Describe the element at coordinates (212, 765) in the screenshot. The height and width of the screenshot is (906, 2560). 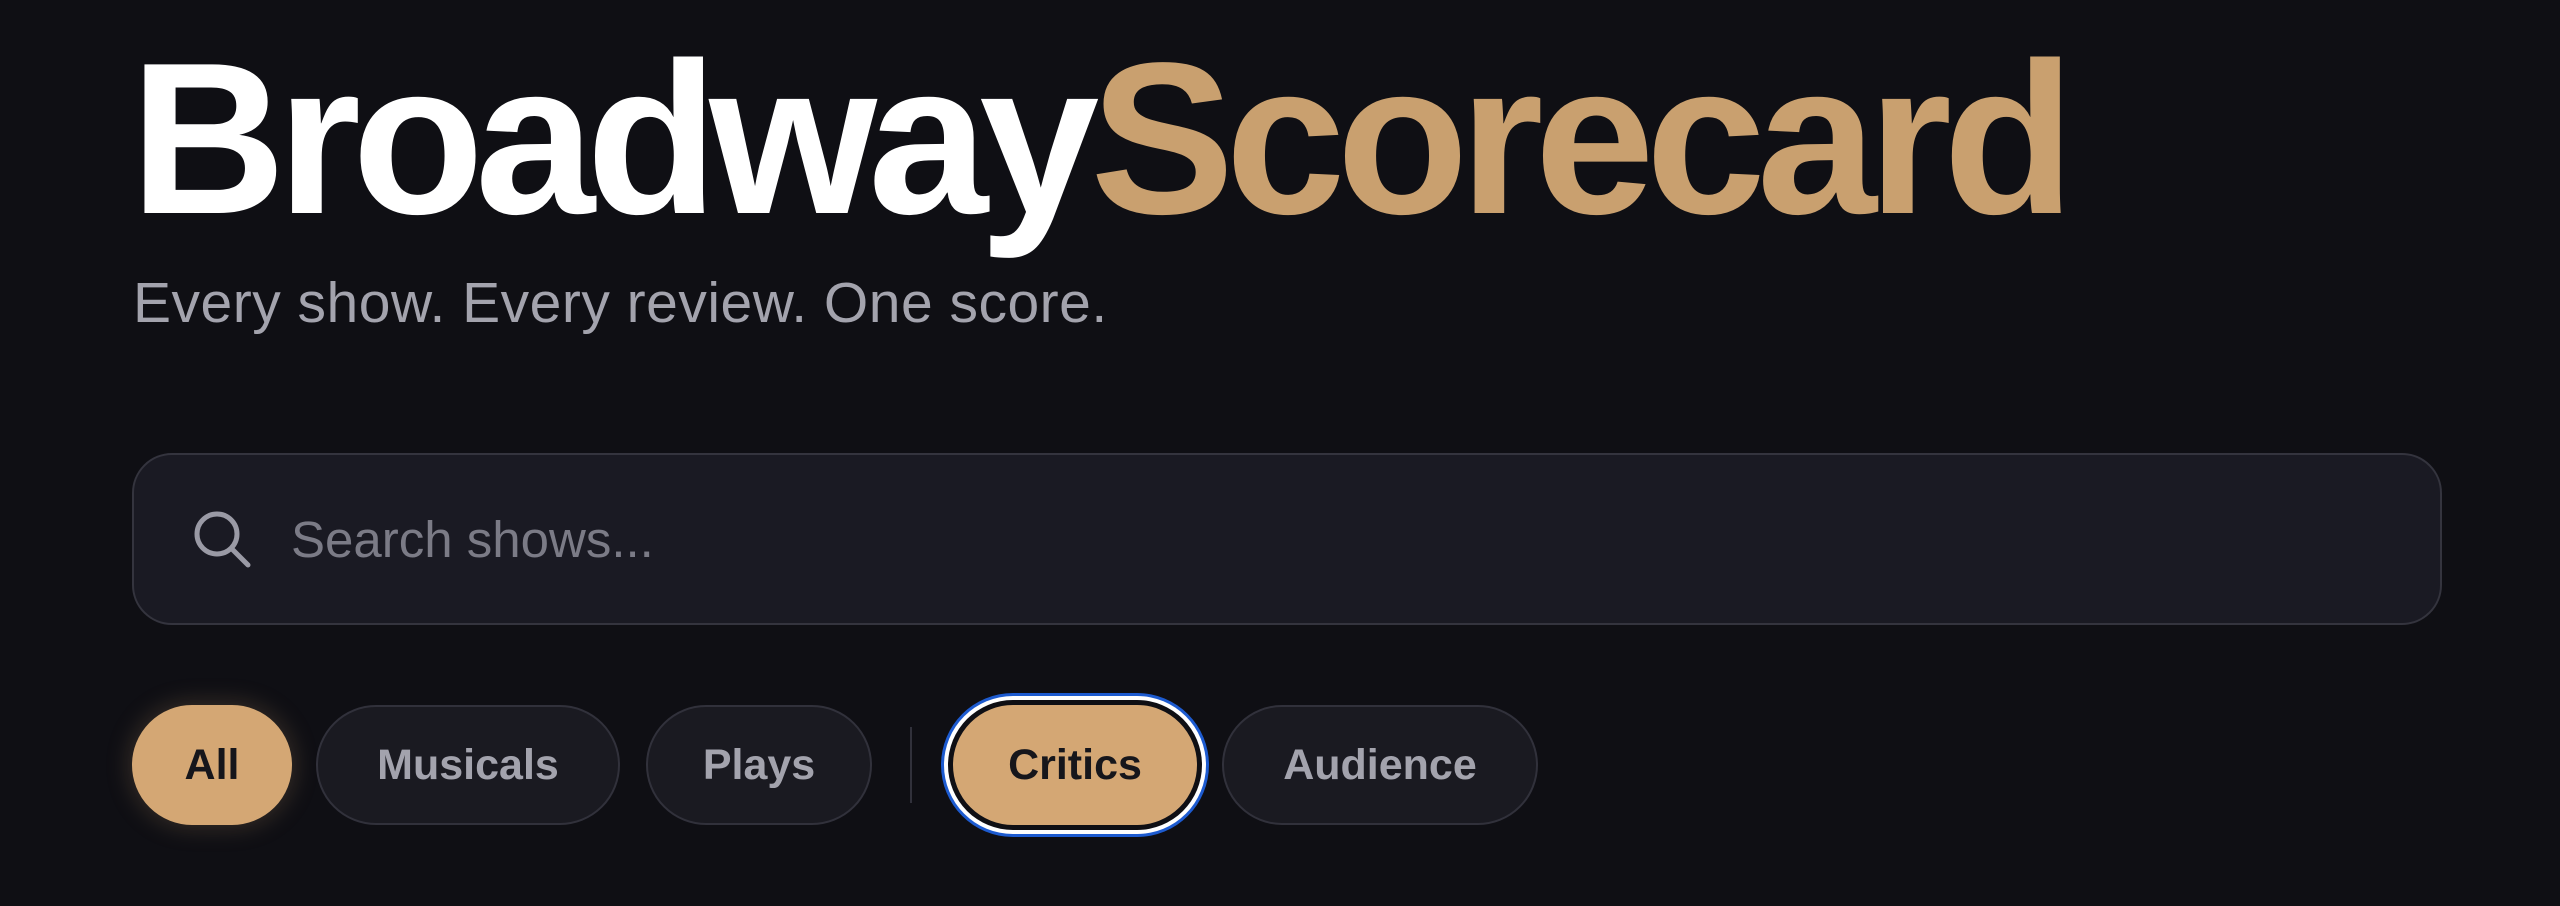
I see `filter-all-button: All` at that location.